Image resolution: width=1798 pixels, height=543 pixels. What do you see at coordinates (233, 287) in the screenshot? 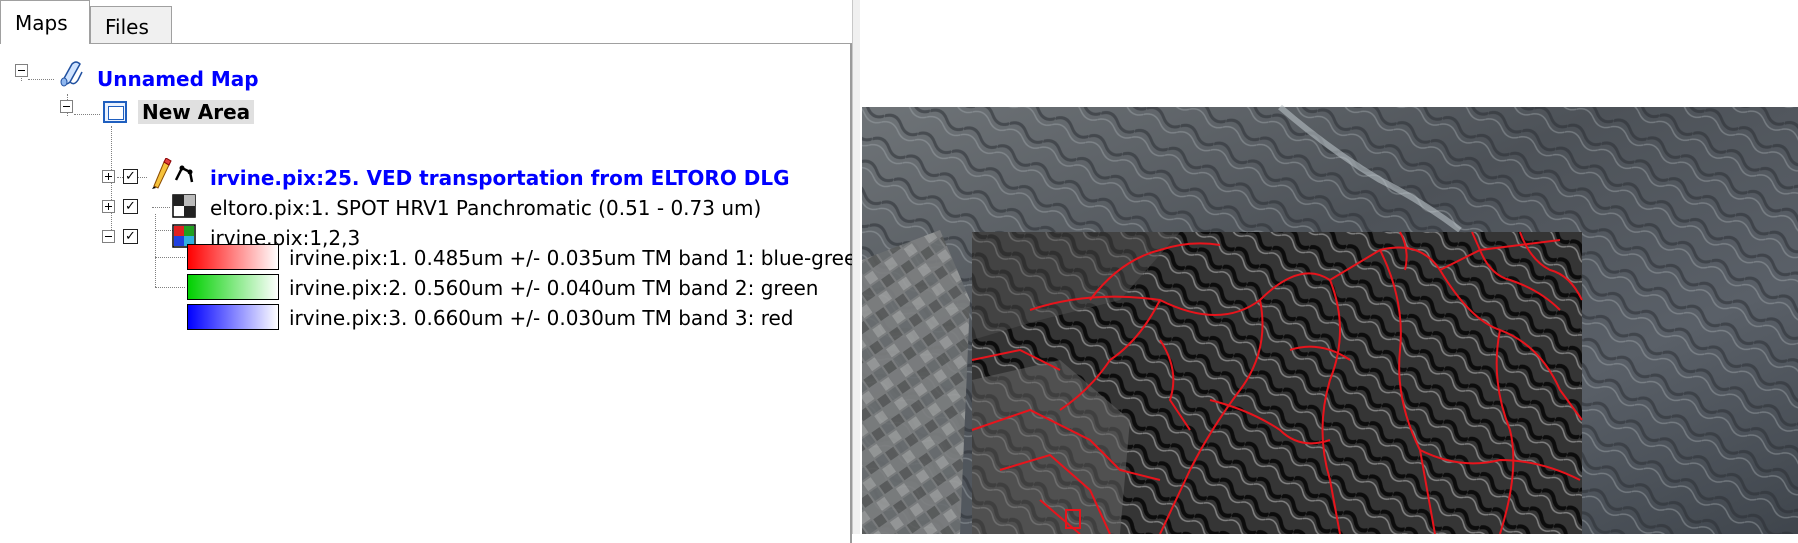
I see `band-2-color-ramp` at bounding box center [233, 287].